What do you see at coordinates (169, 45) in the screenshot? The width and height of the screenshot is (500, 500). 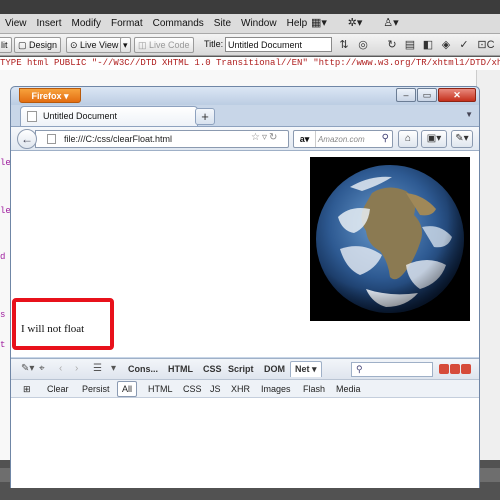 I see `live-code-label: Live Code` at bounding box center [169, 45].